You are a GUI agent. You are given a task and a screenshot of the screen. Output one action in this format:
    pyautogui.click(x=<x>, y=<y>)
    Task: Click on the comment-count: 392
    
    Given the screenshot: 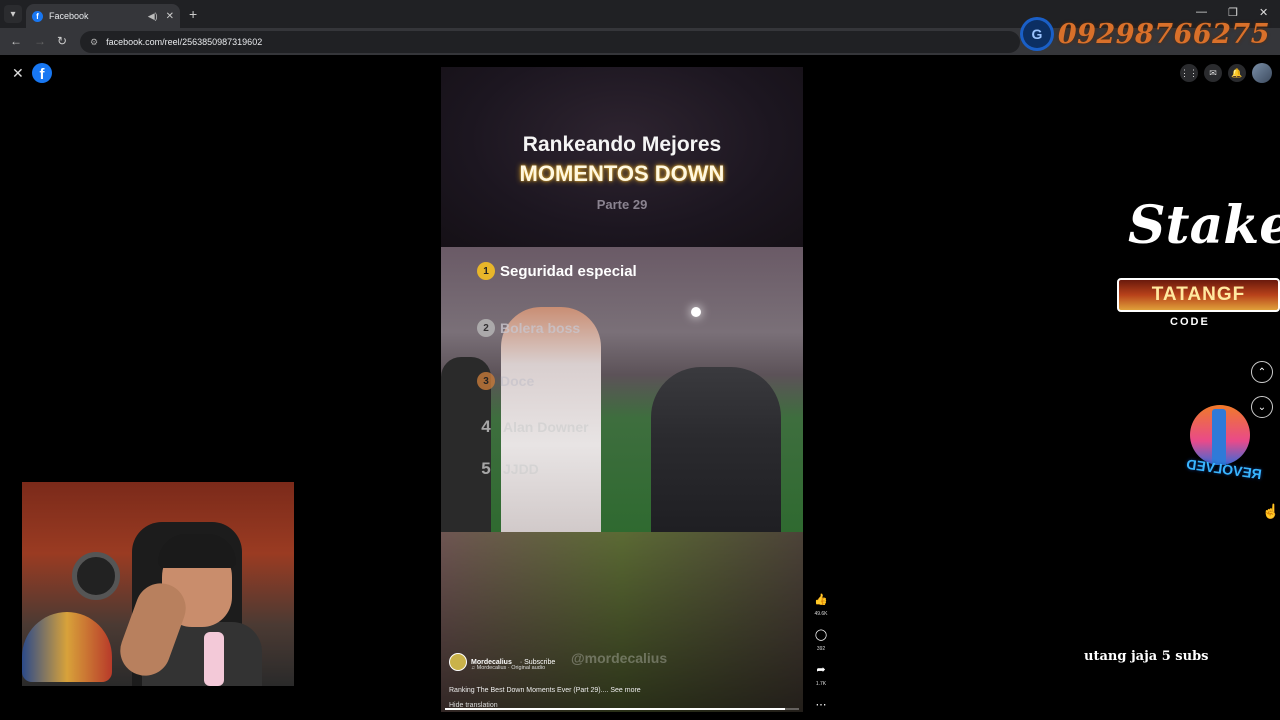 What is the action you would take?
    pyautogui.click(x=821, y=649)
    